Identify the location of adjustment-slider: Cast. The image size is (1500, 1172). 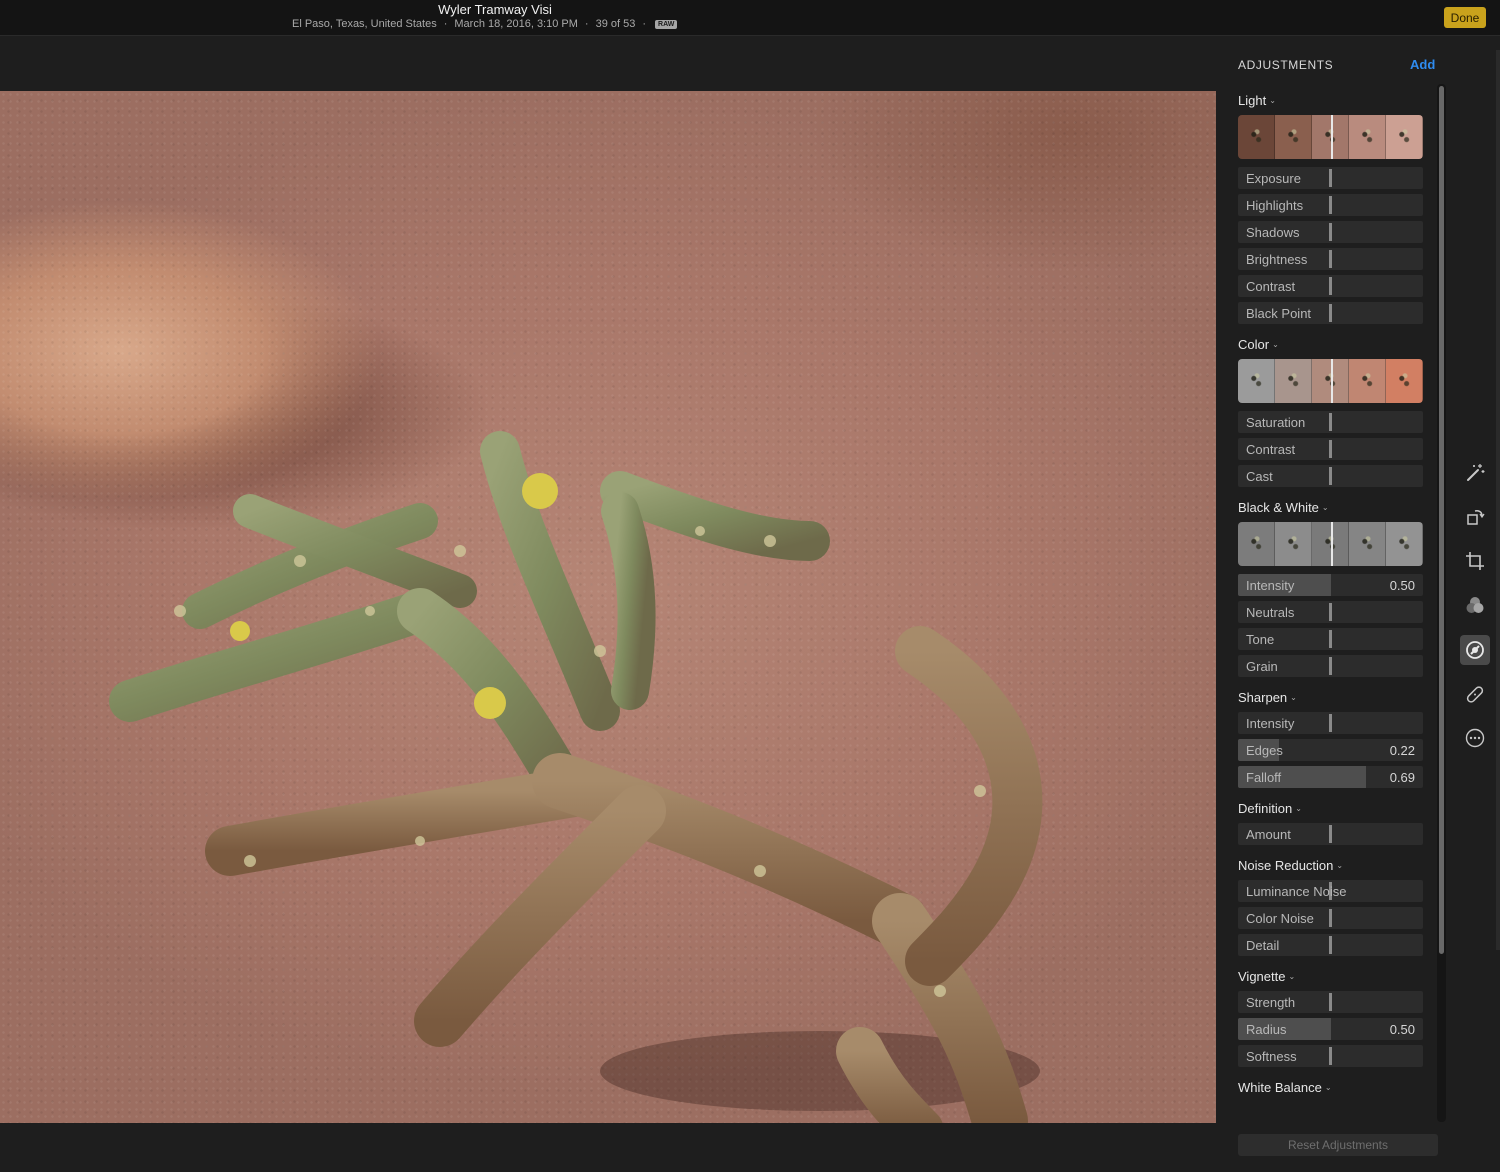
(1330, 476).